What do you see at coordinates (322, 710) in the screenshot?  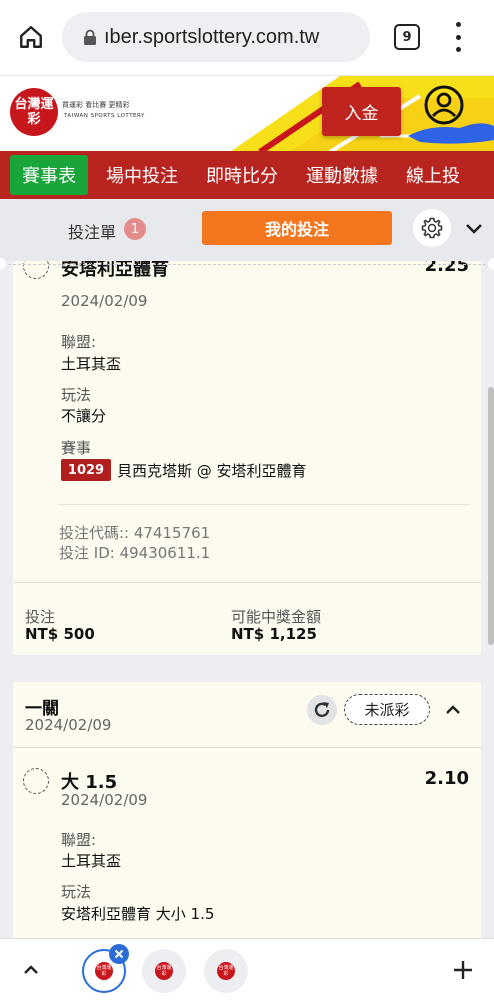 I see `refresh-icon` at bounding box center [322, 710].